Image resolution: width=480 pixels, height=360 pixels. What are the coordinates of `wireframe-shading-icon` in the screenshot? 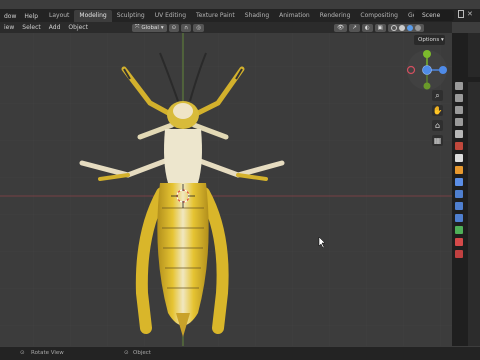 It's located at (393, 27).